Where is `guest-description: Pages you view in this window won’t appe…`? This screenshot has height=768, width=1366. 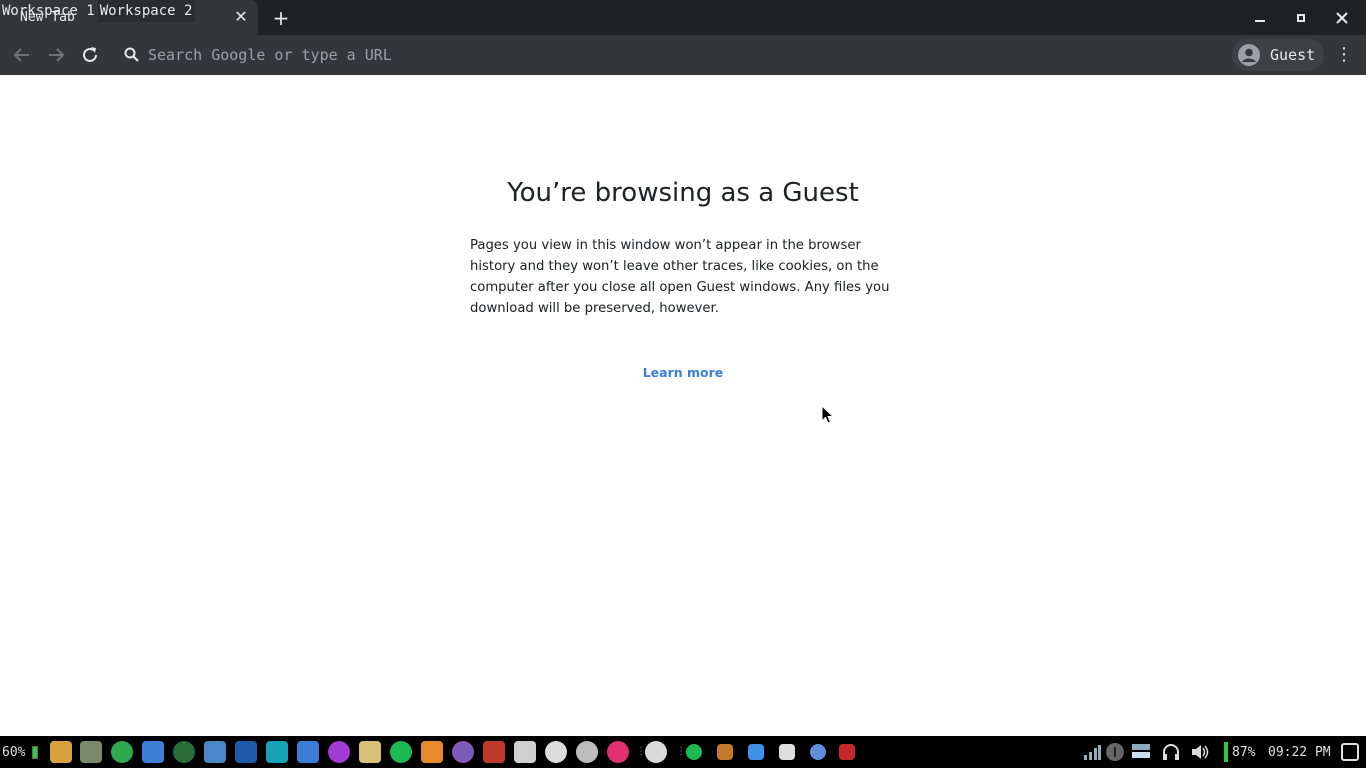
guest-description: Pages you view in this window won’t appe… is located at coordinates (680, 277).